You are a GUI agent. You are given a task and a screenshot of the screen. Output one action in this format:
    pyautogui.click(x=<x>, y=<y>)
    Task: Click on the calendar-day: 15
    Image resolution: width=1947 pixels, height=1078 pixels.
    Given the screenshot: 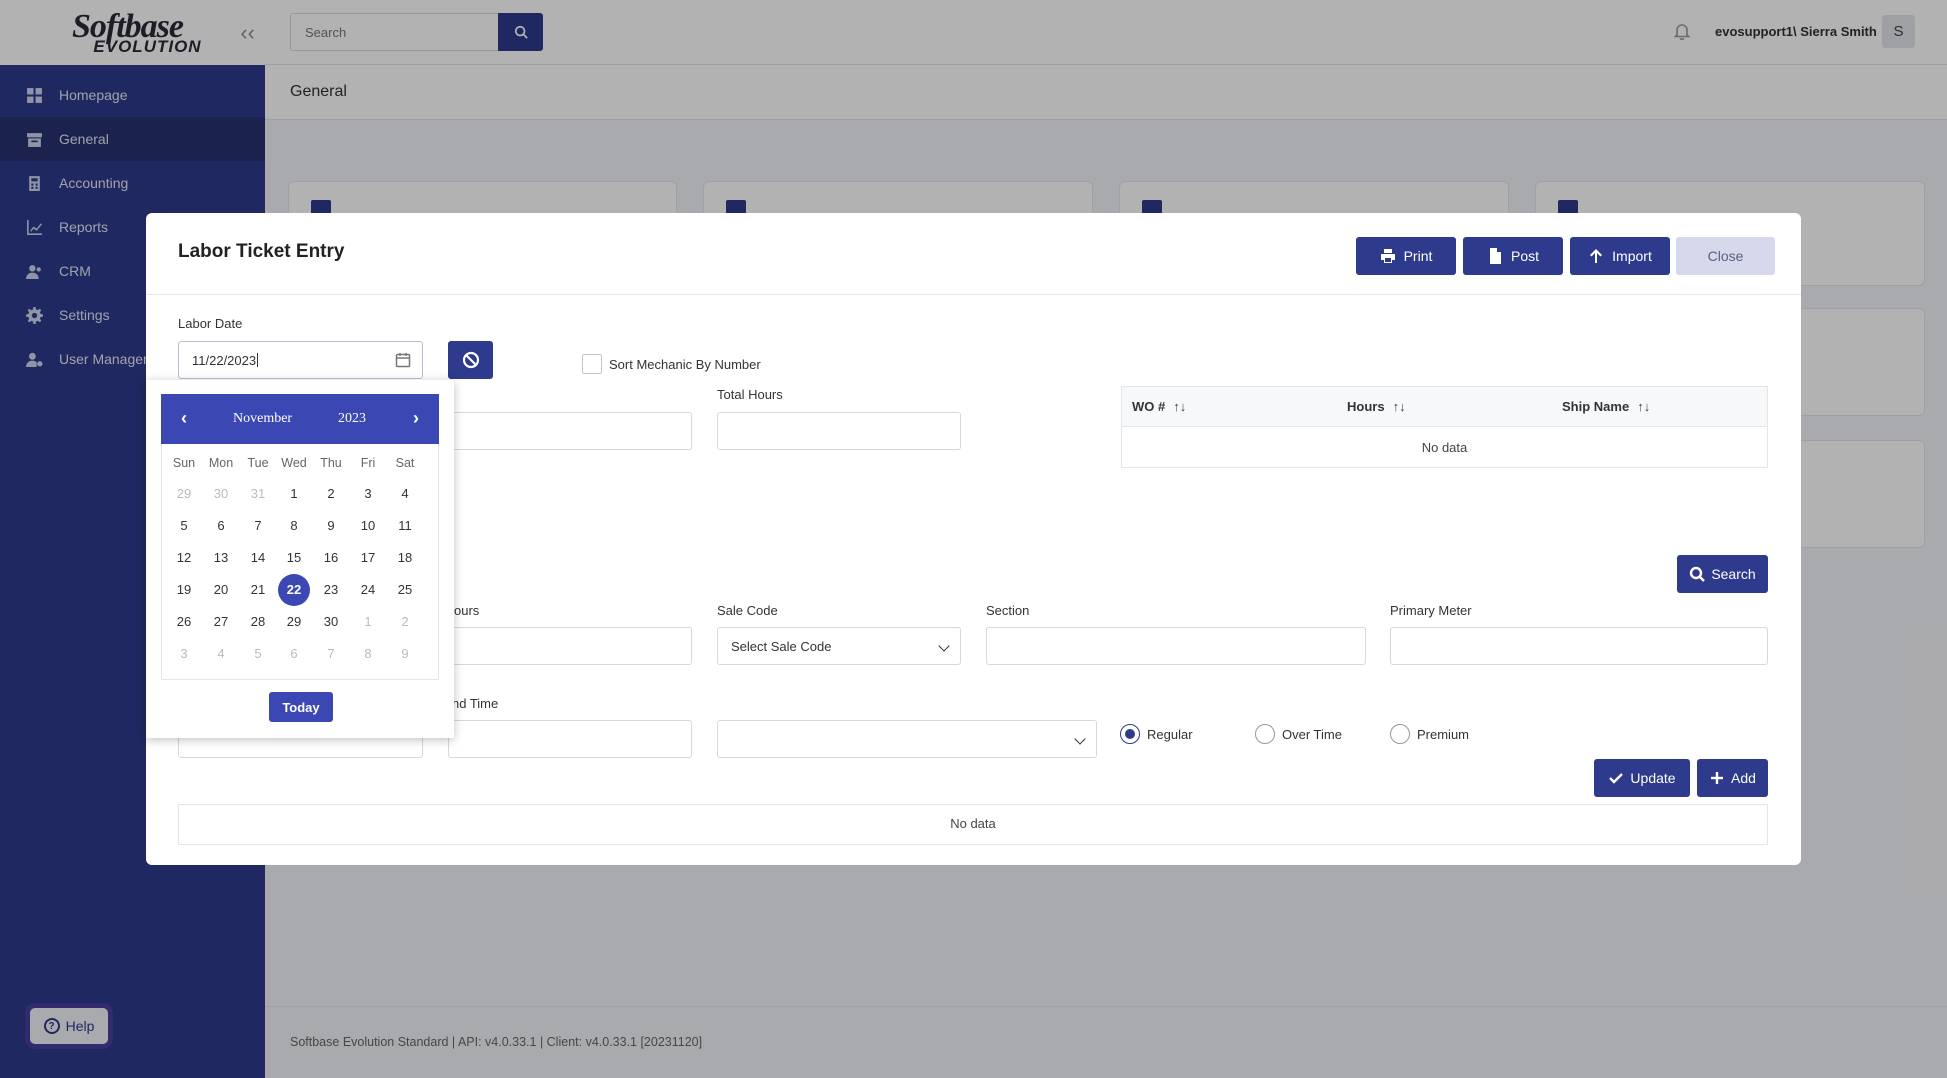 What is the action you would take?
    pyautogui.click(x=294, y=558)
    